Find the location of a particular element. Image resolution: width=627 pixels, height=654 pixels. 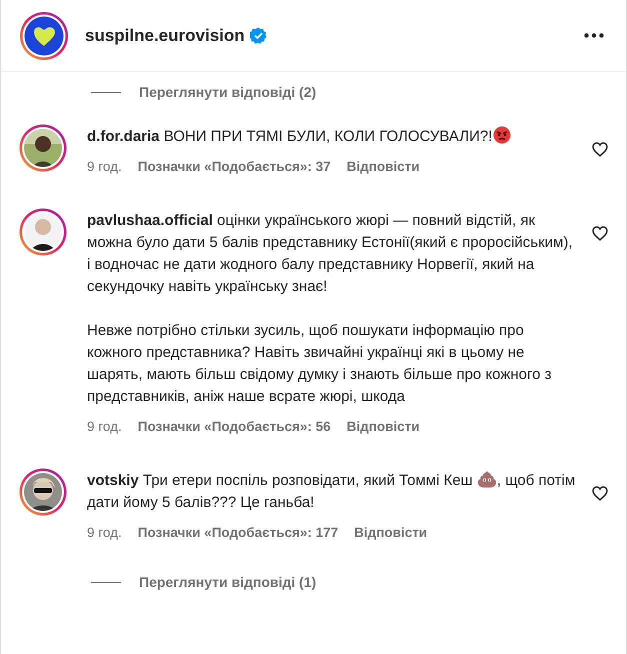

comment-text: Невже потрібно стільки зусиль, щоб пошукати інформацію про кожного представника? Навіть звичайні українці які в цьому не шарять, мають більш свідому думку і знають більше про кожного з представників, аніж наше всрате жюрі, шкода is located at coordinates (320, 364).